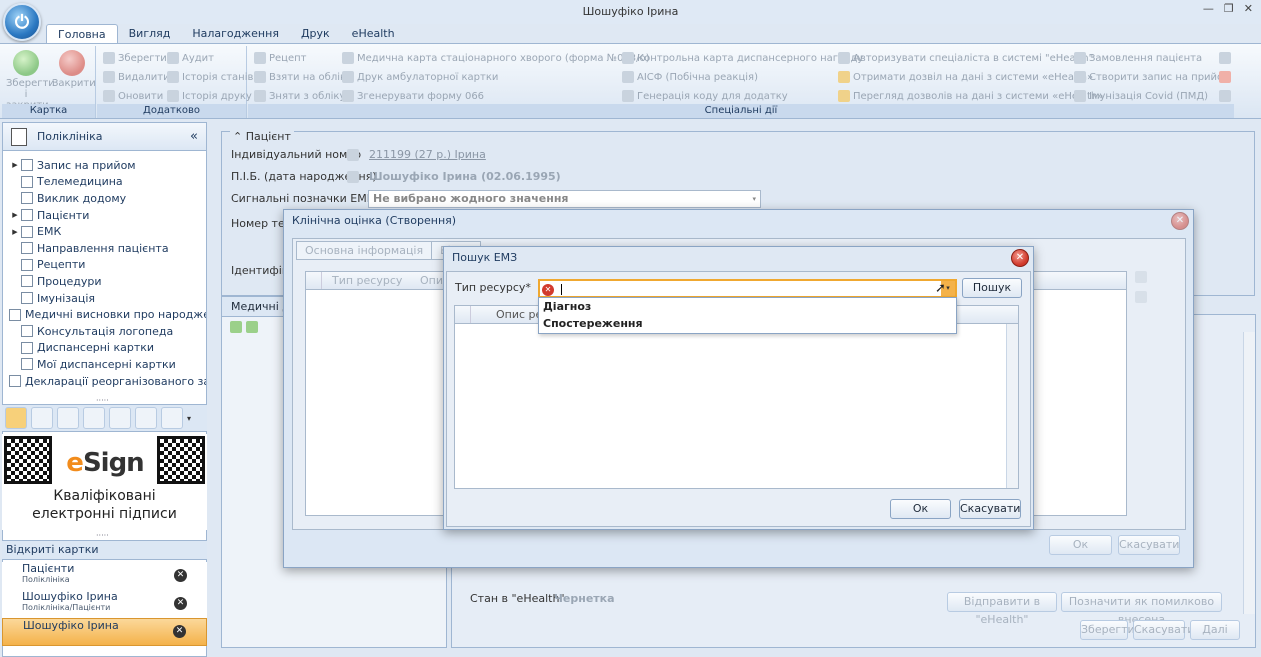 The image size is (1261, 657). I want to click on col-resource-type: Тип ресурсу, so click(369, 280).